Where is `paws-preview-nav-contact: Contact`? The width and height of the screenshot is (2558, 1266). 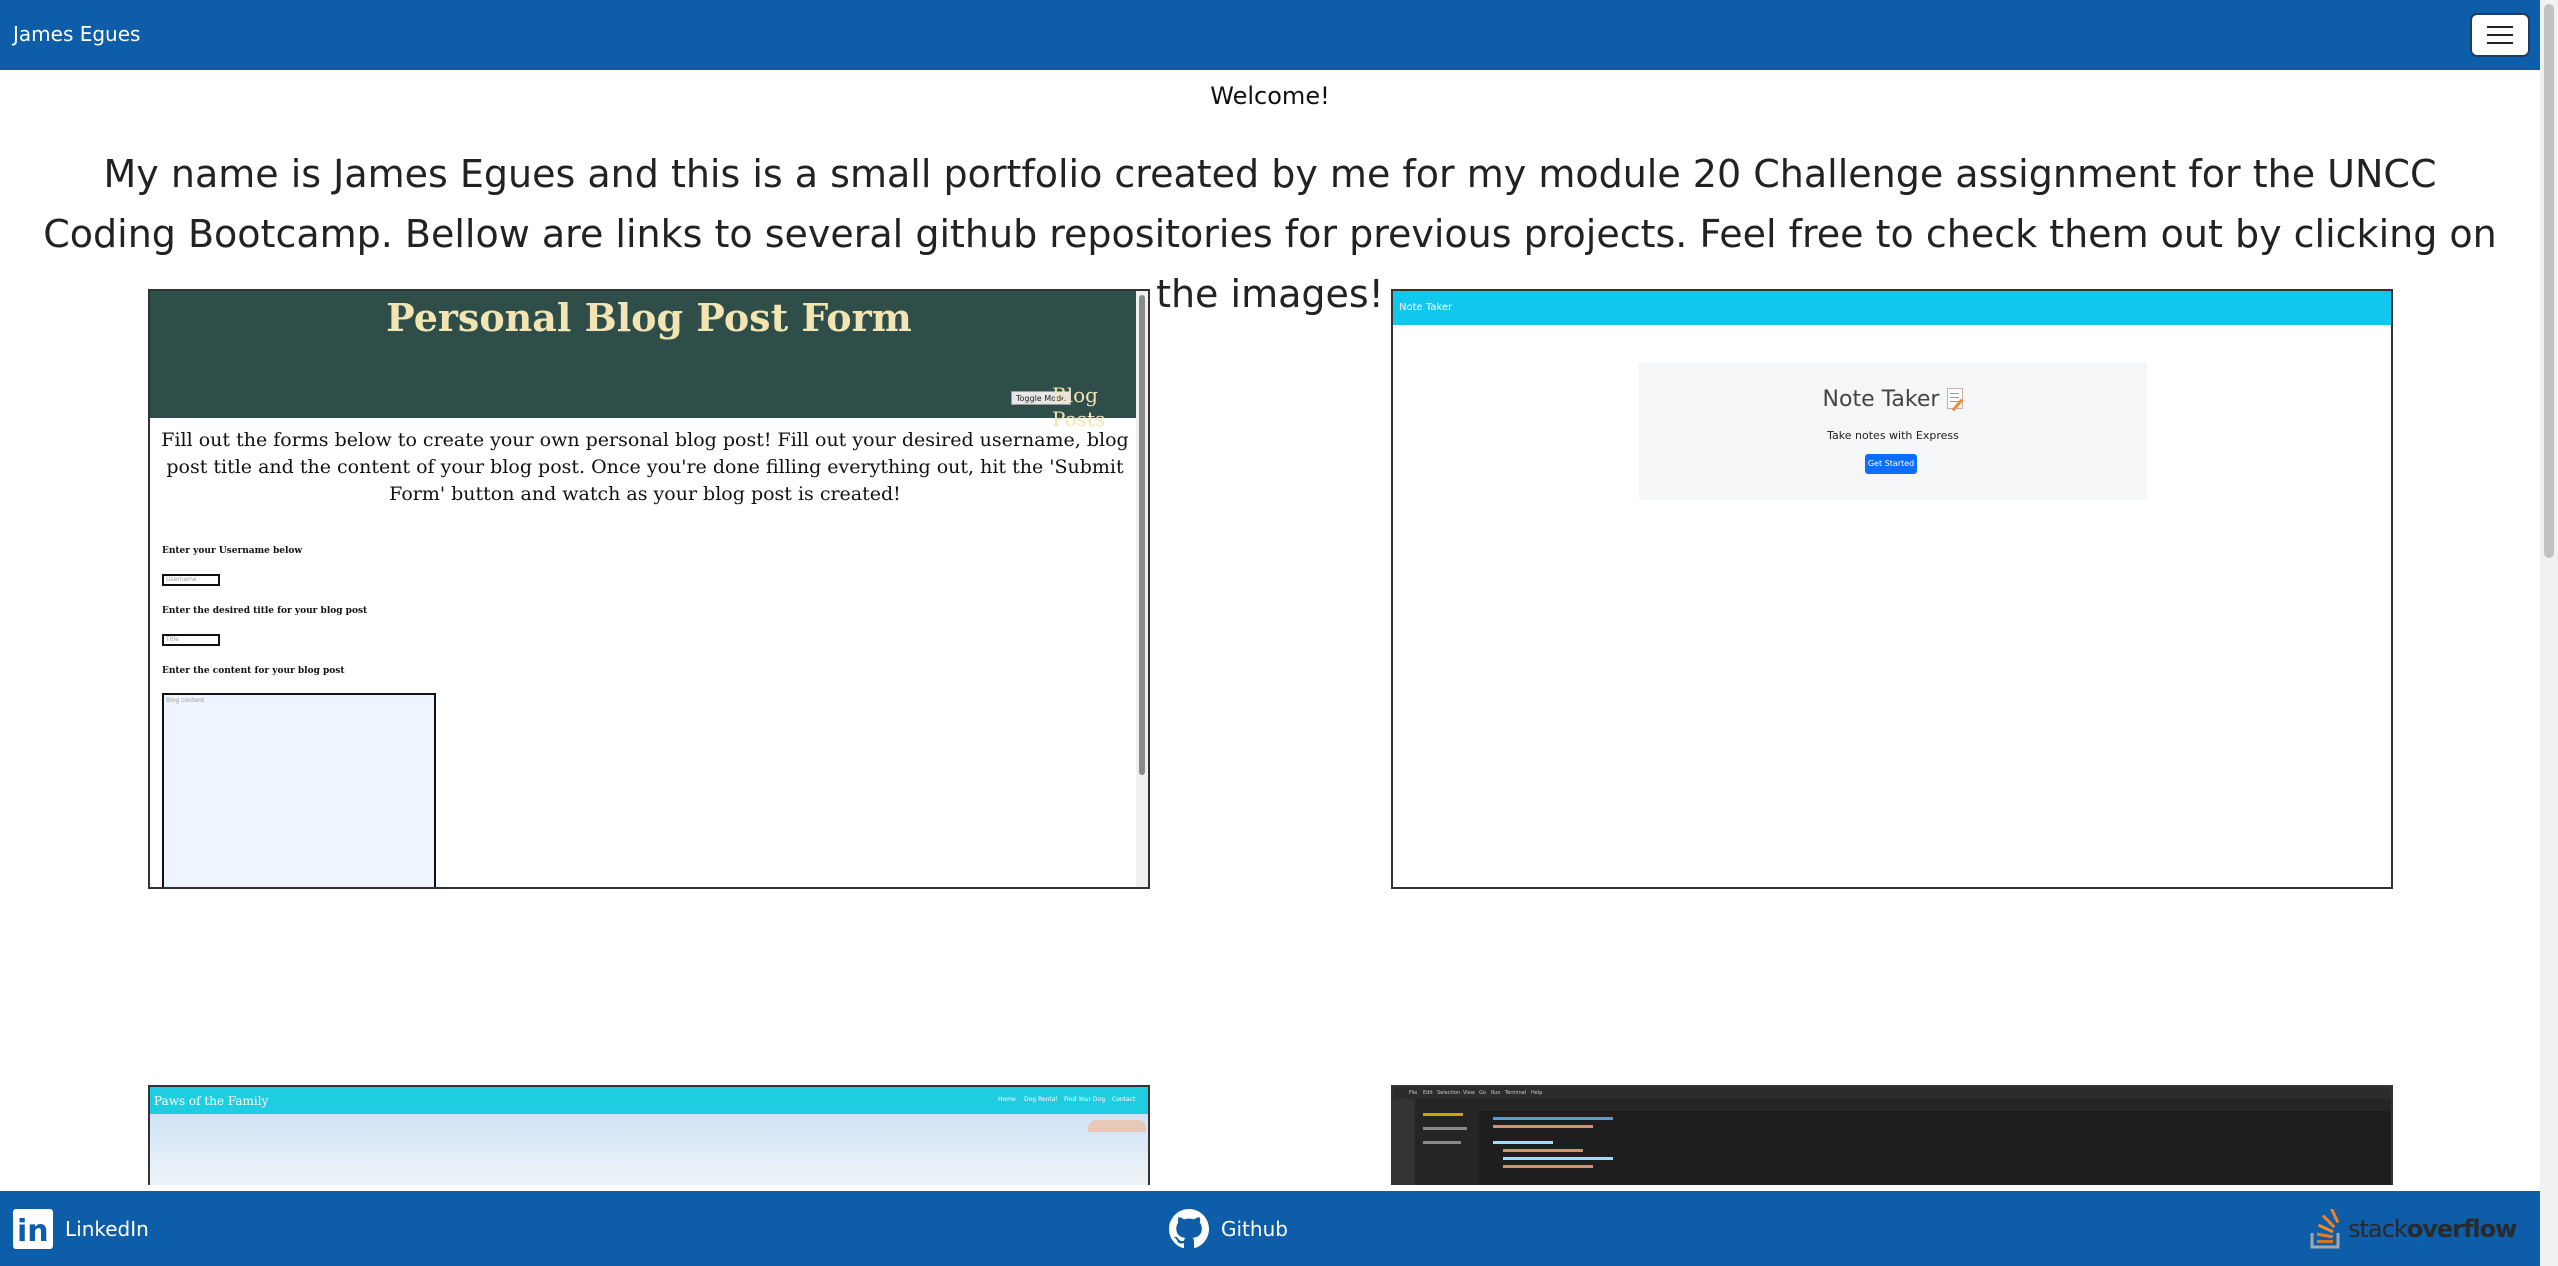 paws-preview-nav-contact: Contact is located at coordinates (1124, 1099).